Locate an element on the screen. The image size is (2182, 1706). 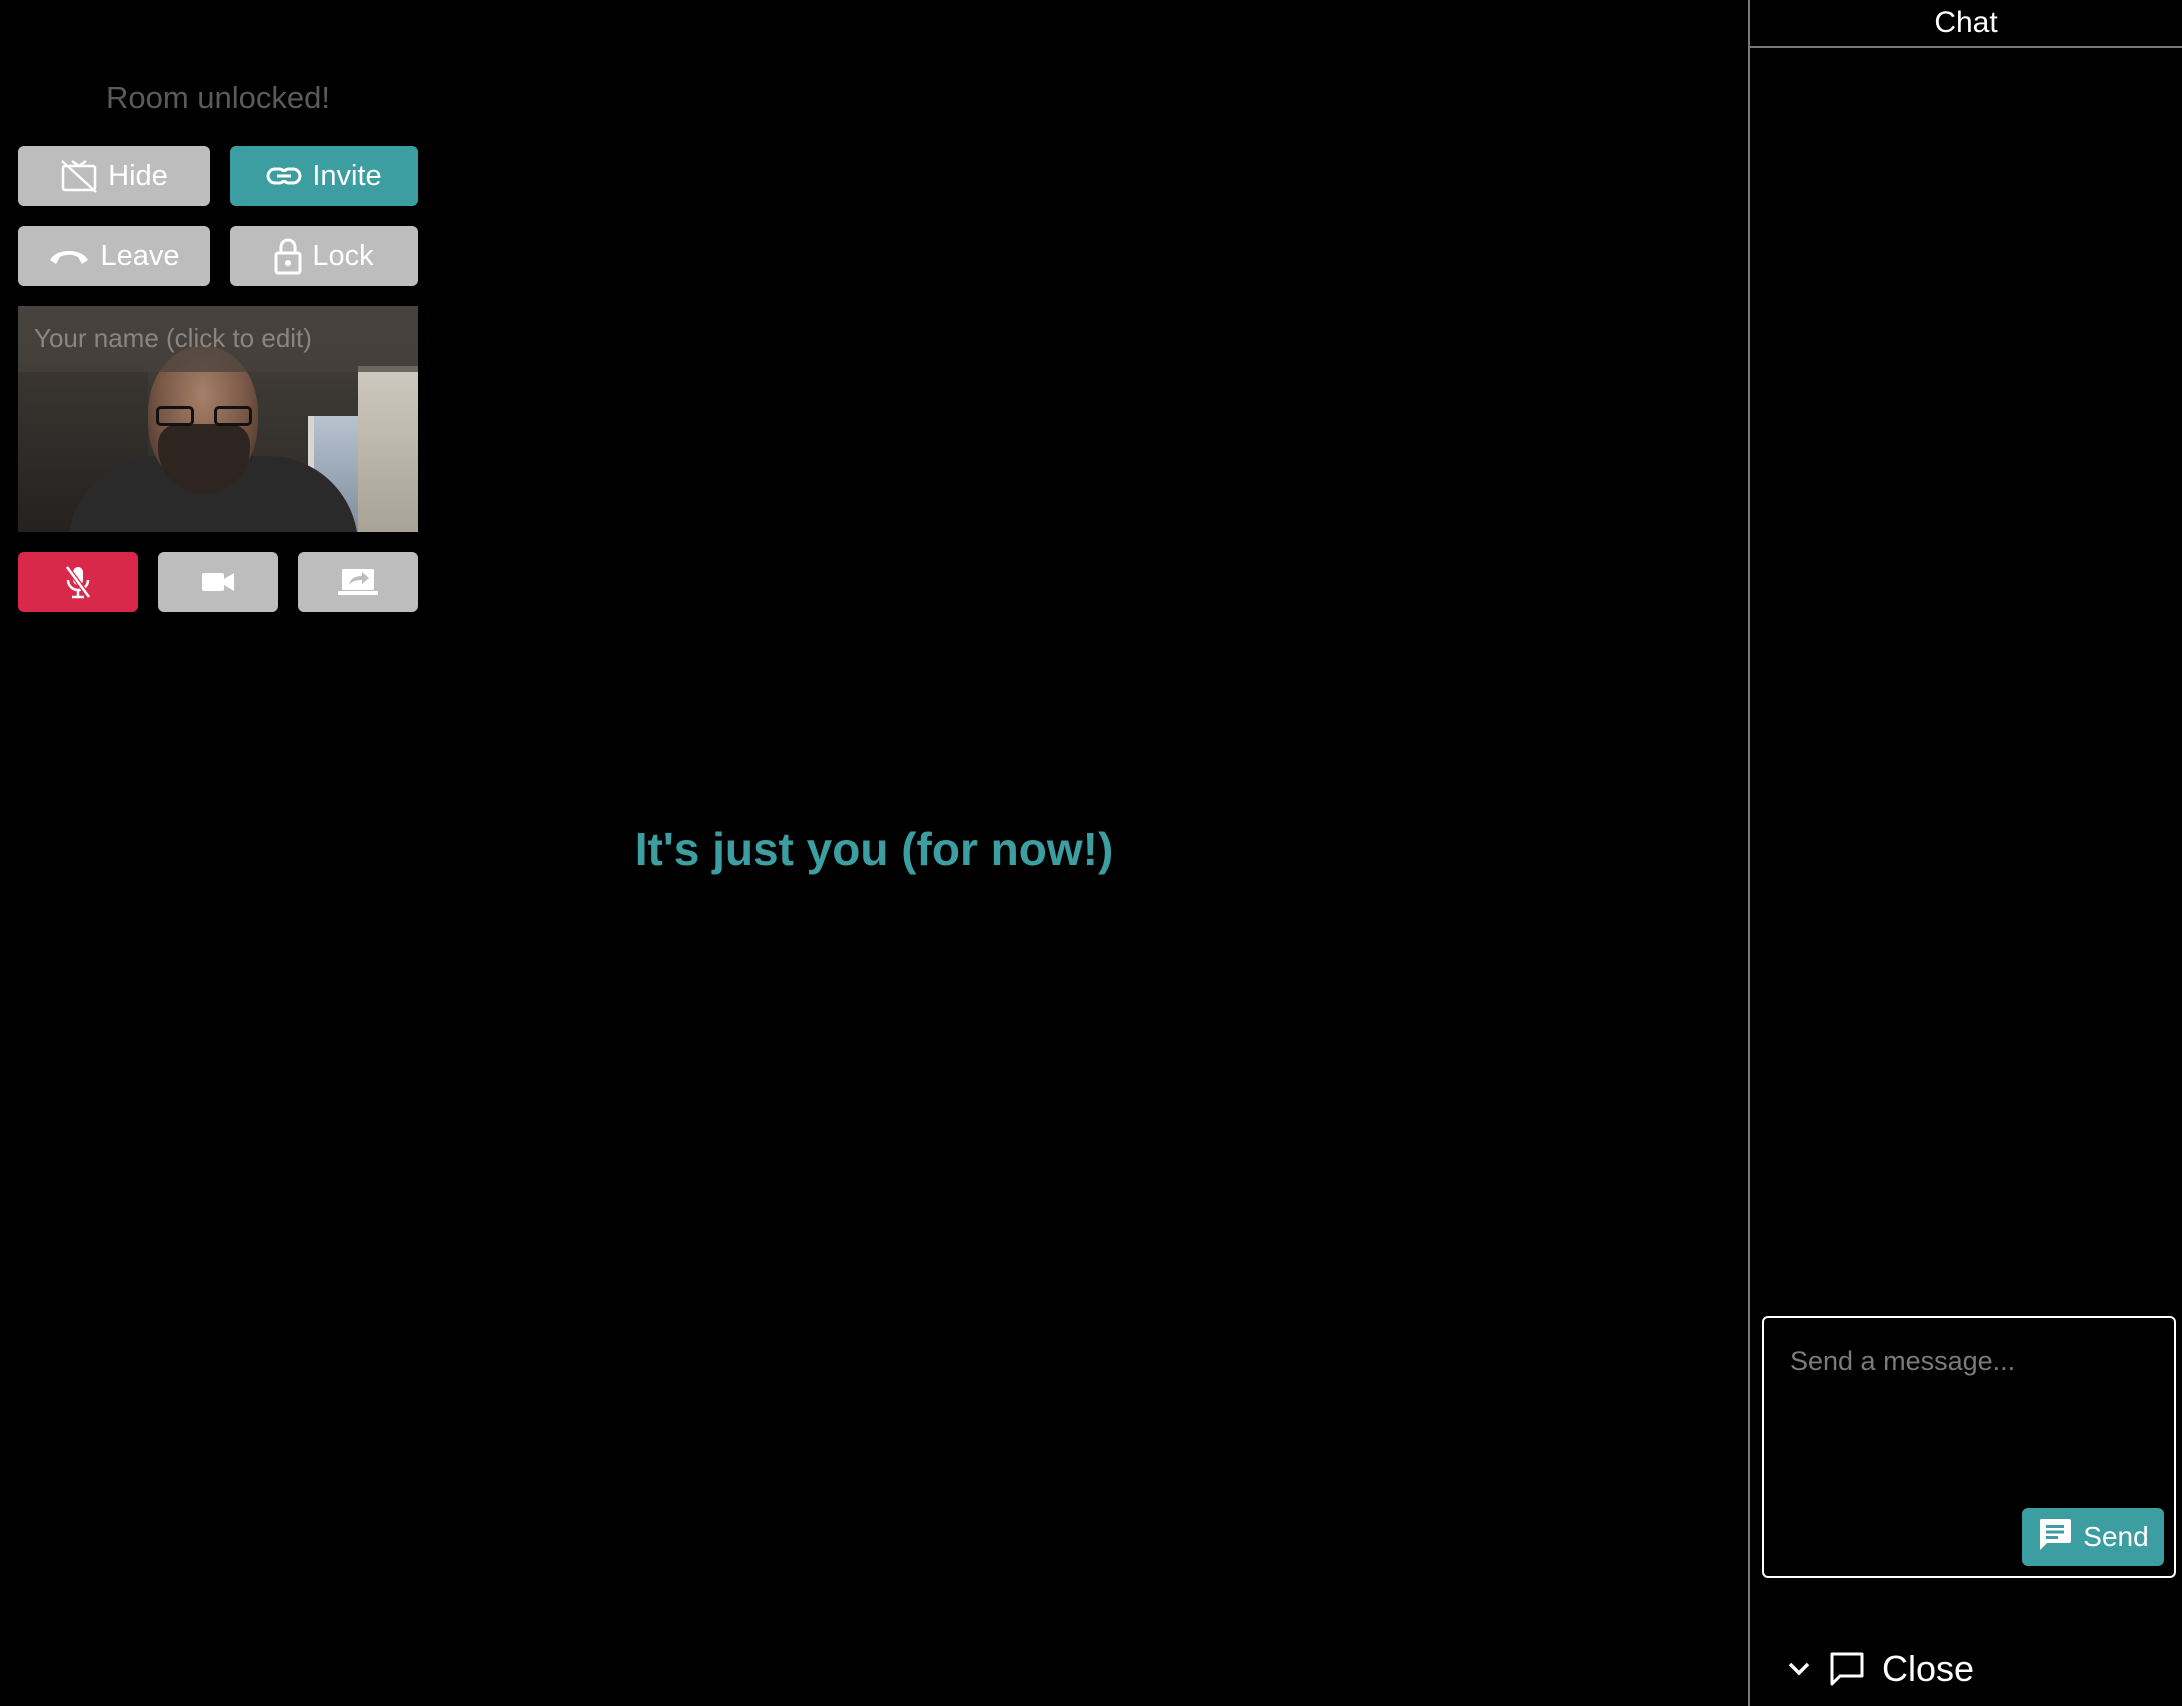
chat-compose-box: Send is located at coordinates (1969, 1447).